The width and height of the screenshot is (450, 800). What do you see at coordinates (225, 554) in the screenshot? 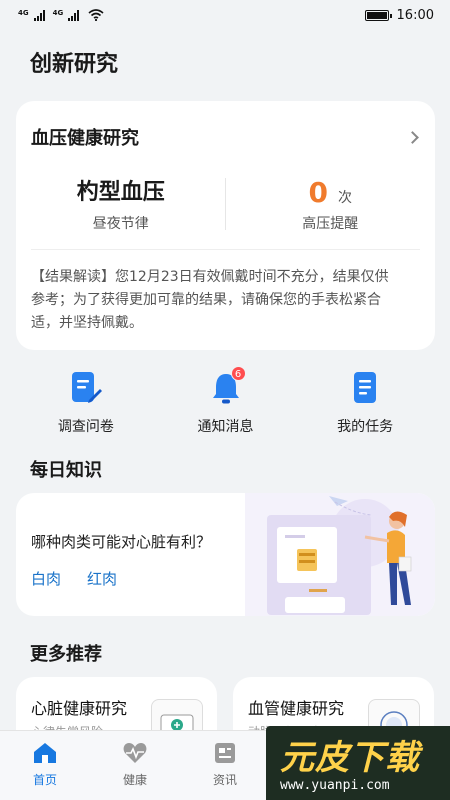
I see `daily-knowledge-card: 哪种肉类可能对心脏有利？ 白肉 红肉` at bounding box center [225, 554].